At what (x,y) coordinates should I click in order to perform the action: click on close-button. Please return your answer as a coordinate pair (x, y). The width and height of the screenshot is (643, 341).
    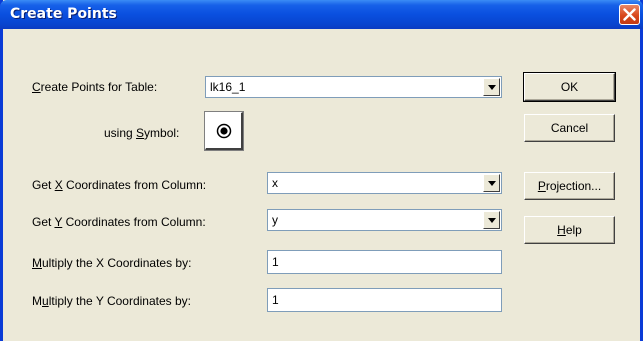
    Looking at the image, I should click on (629, 14).